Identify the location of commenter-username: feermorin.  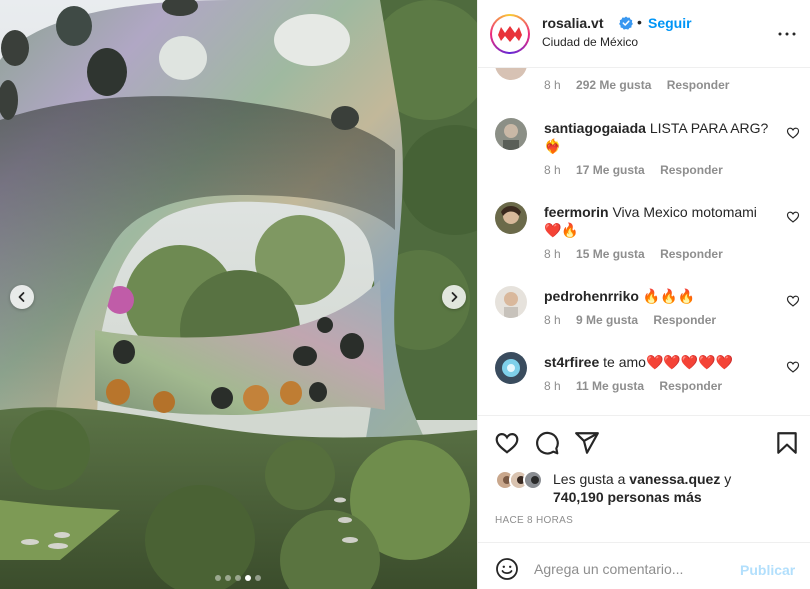
(576, 212).